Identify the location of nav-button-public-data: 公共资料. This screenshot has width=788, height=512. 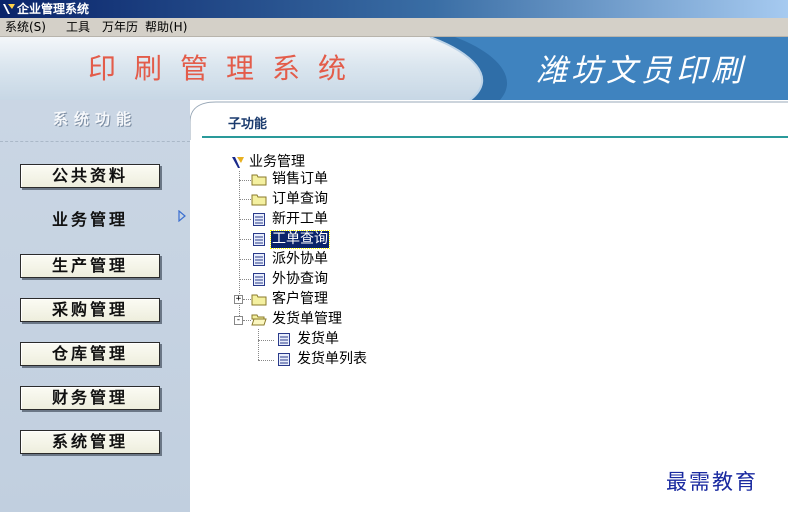
(90, 176).